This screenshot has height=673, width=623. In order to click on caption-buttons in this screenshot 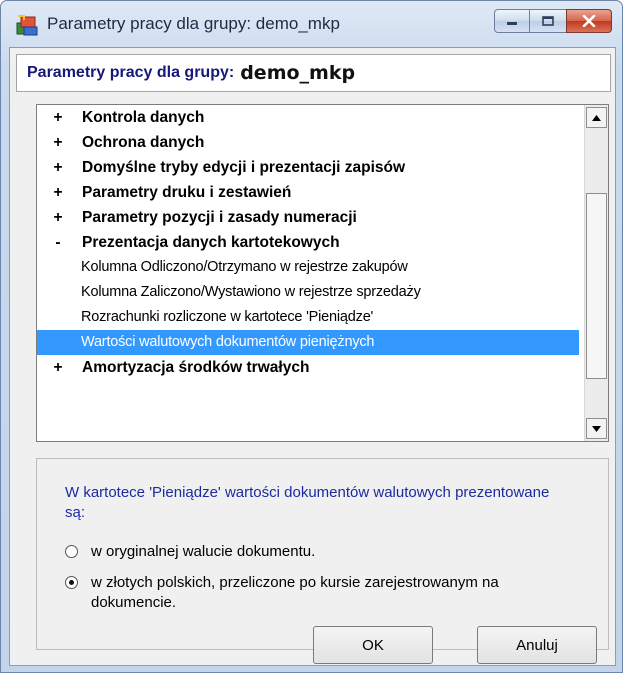, I will do `click(553, 21)`.